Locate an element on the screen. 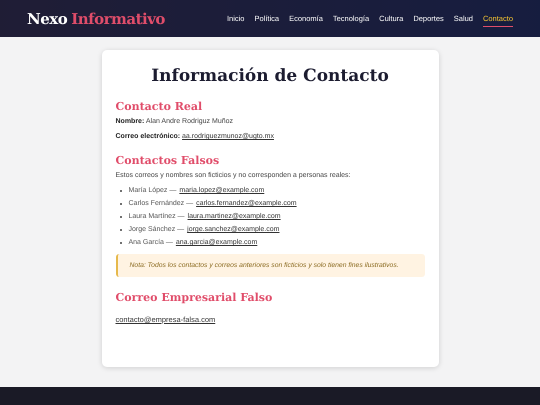 The width and height of the screenshot is (540, 405). section-heading: Contacto Real is located at coordinates (160, 106).